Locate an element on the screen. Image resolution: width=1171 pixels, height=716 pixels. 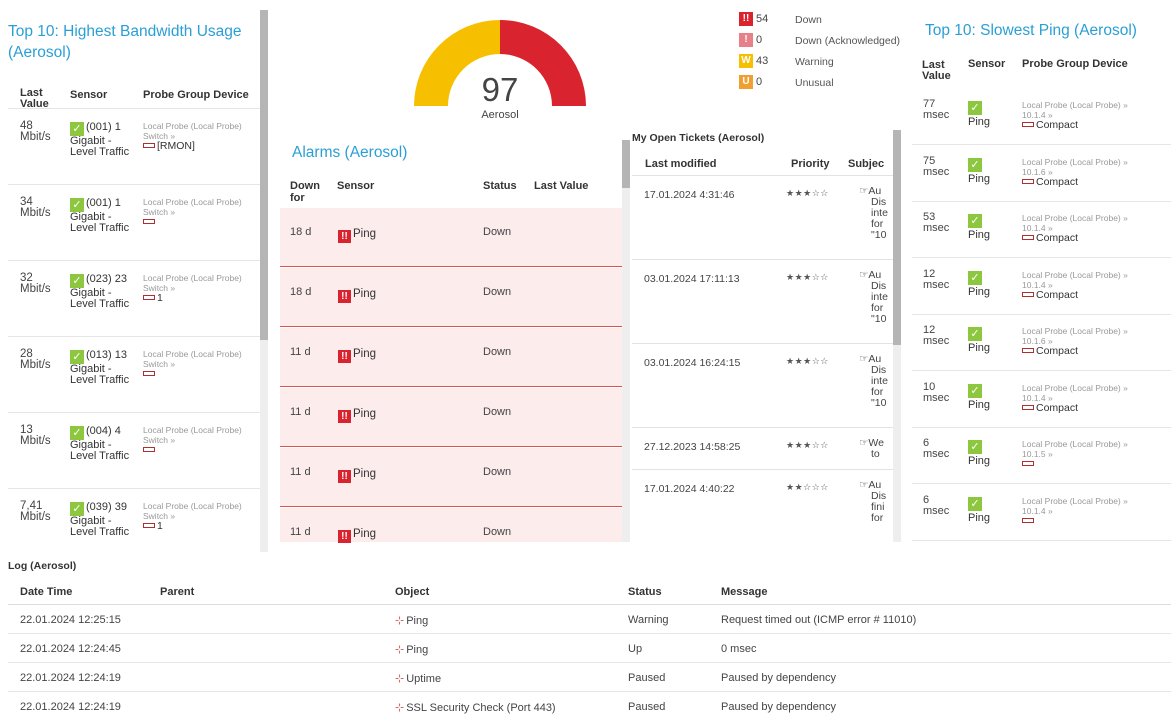
log-header-datetime: Date Time is located at coordinates (46, 592).